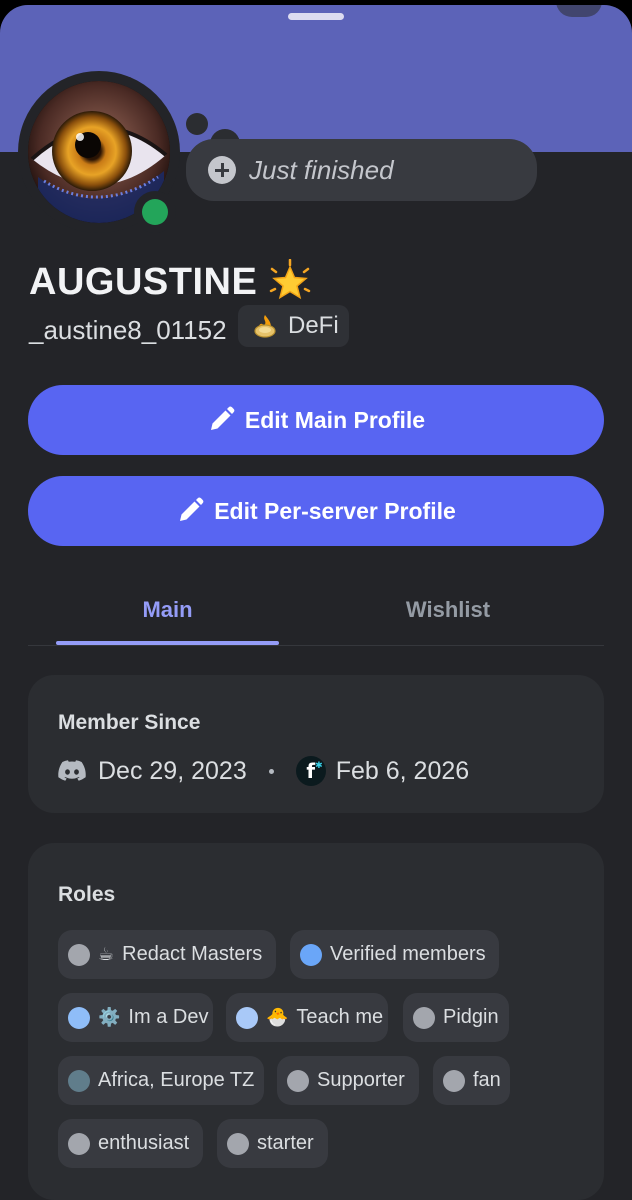 The width and height of the screenshot is (632, 1200). I want to click on role-label: Pidgin, so click(471, 1017).